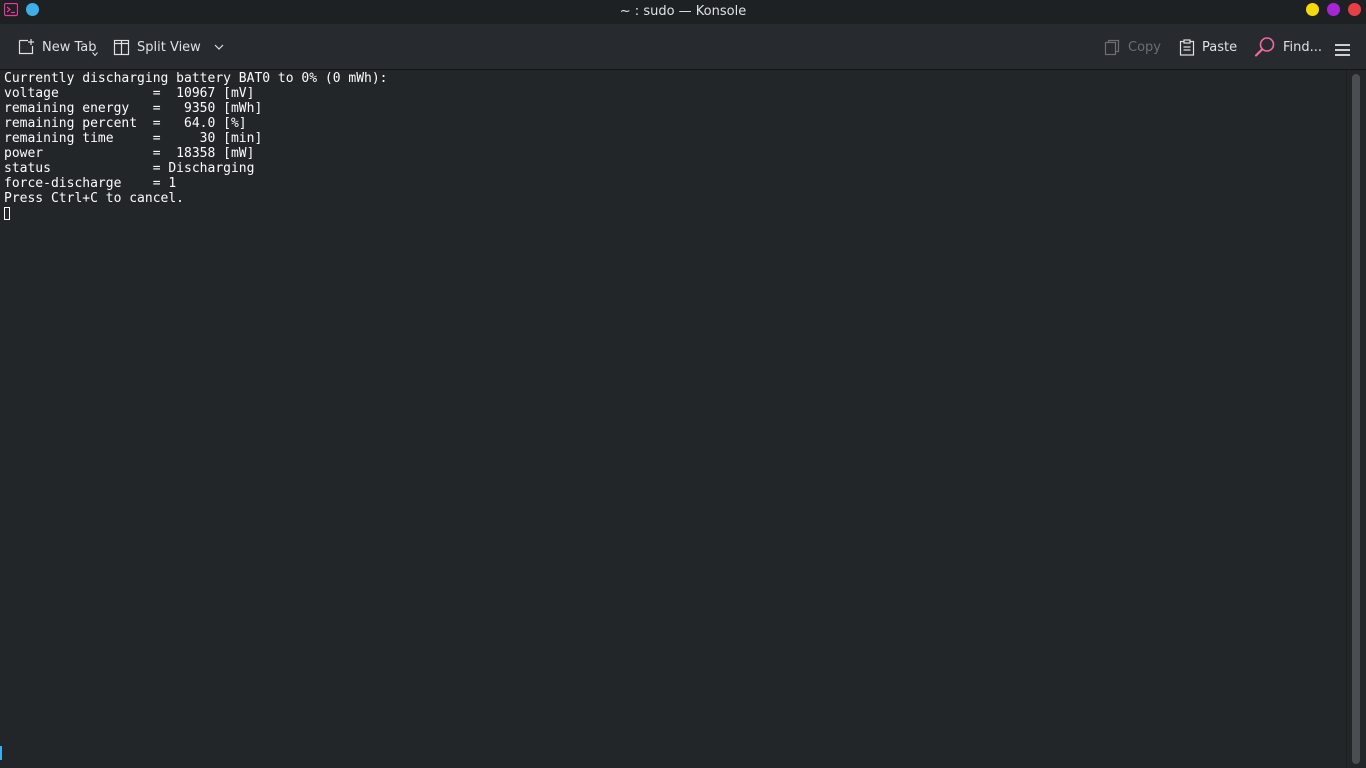 The image size is (1366, 768). Describe the element at coordinates (133, 108) in the screenshot. I see `terminal-line: remaining energy = 9350 [mWh]` at that location.